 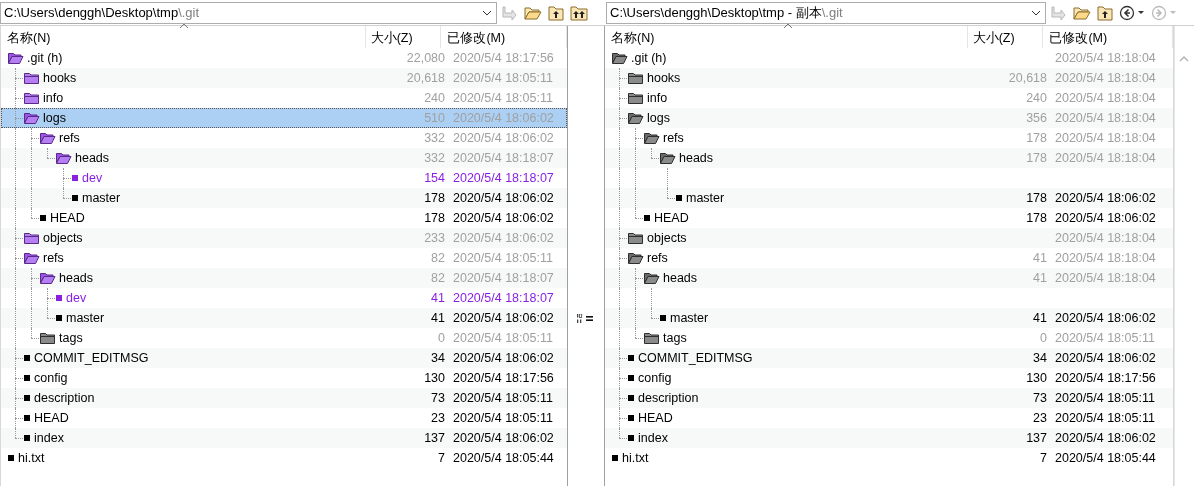 What do you see at coordinates (695, 358) in the screenshot?
I see `file-name: COMMIT_EDITMSG` at bounding box center [695, 358].